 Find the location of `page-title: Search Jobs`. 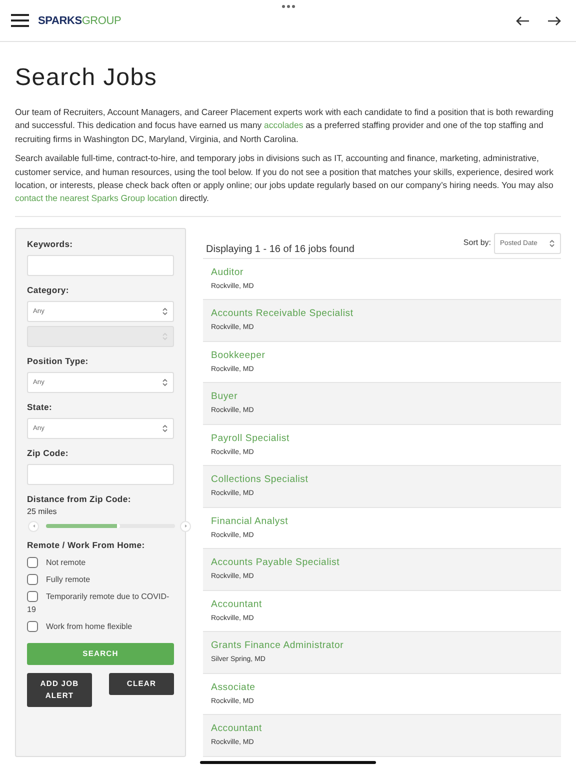

page-title: Search Jobs is located at coordinates (86, 78).